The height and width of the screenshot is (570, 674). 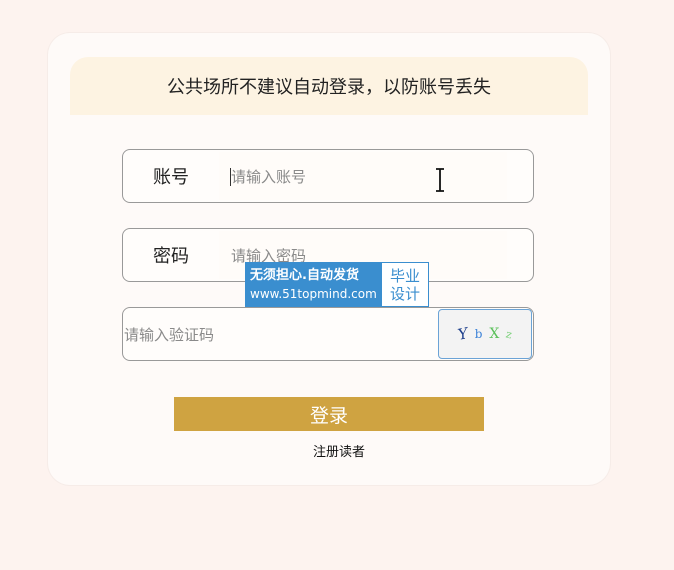 I want to click on captcha-char: X, so click(x=494, y=334).